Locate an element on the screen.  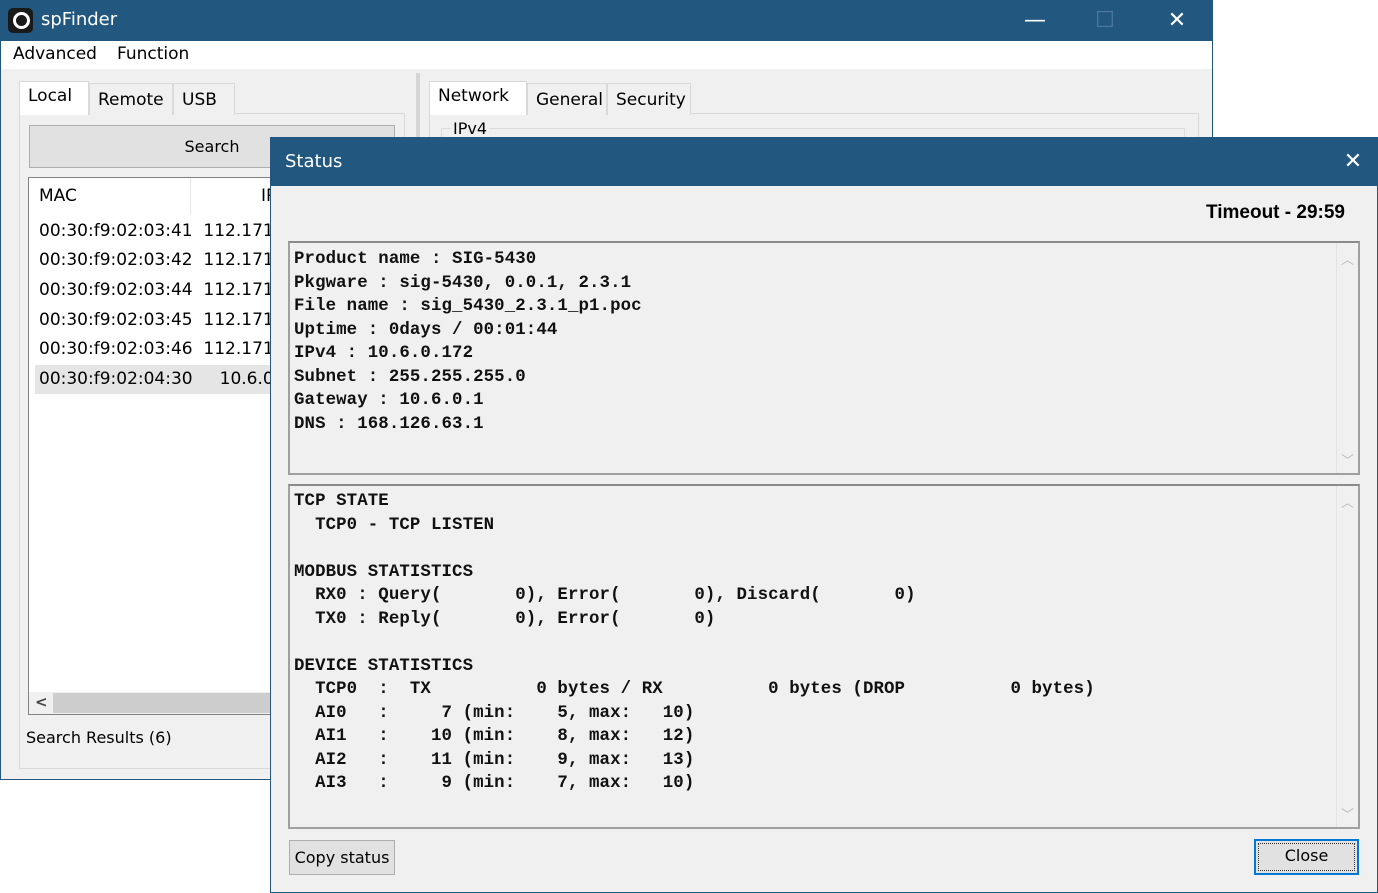
menu-function: Function is located at coordinates (153, 54).